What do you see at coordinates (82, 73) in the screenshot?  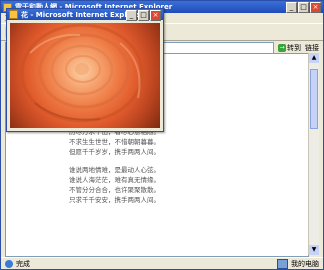 I see `rose-petals` at bounding box center [82, 73].